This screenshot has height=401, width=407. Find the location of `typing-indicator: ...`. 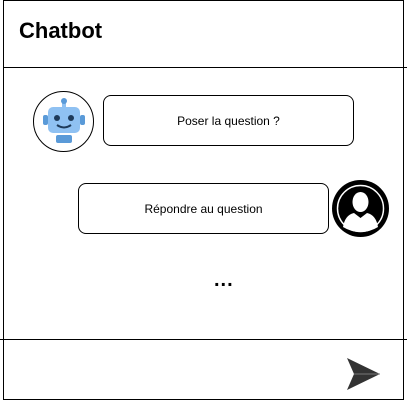

typing-indicator: ... is located at coordinates (224, 280).